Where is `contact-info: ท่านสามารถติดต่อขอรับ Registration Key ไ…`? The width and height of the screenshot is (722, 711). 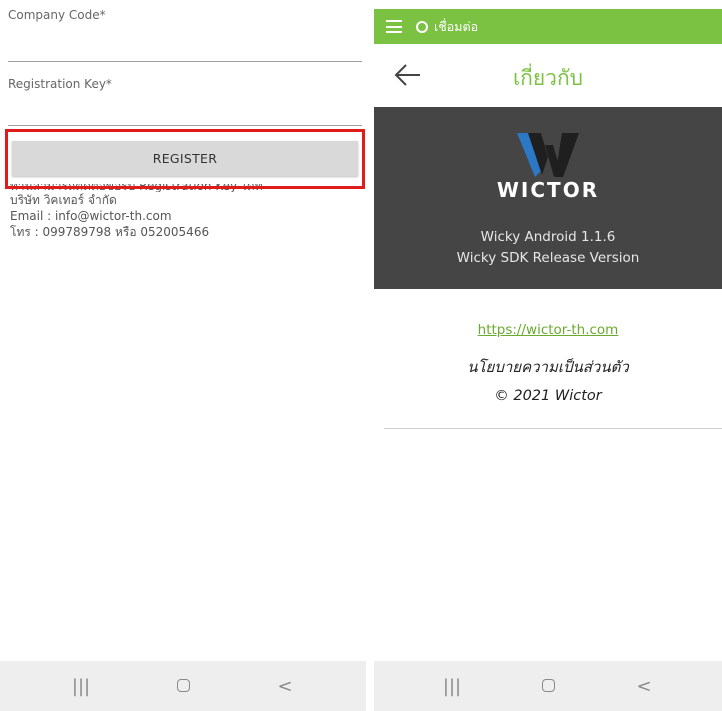 contact-info: ท่านสามารถติดต่อขอรับ Registration Key ไ… is located at coordinates (185, 212).